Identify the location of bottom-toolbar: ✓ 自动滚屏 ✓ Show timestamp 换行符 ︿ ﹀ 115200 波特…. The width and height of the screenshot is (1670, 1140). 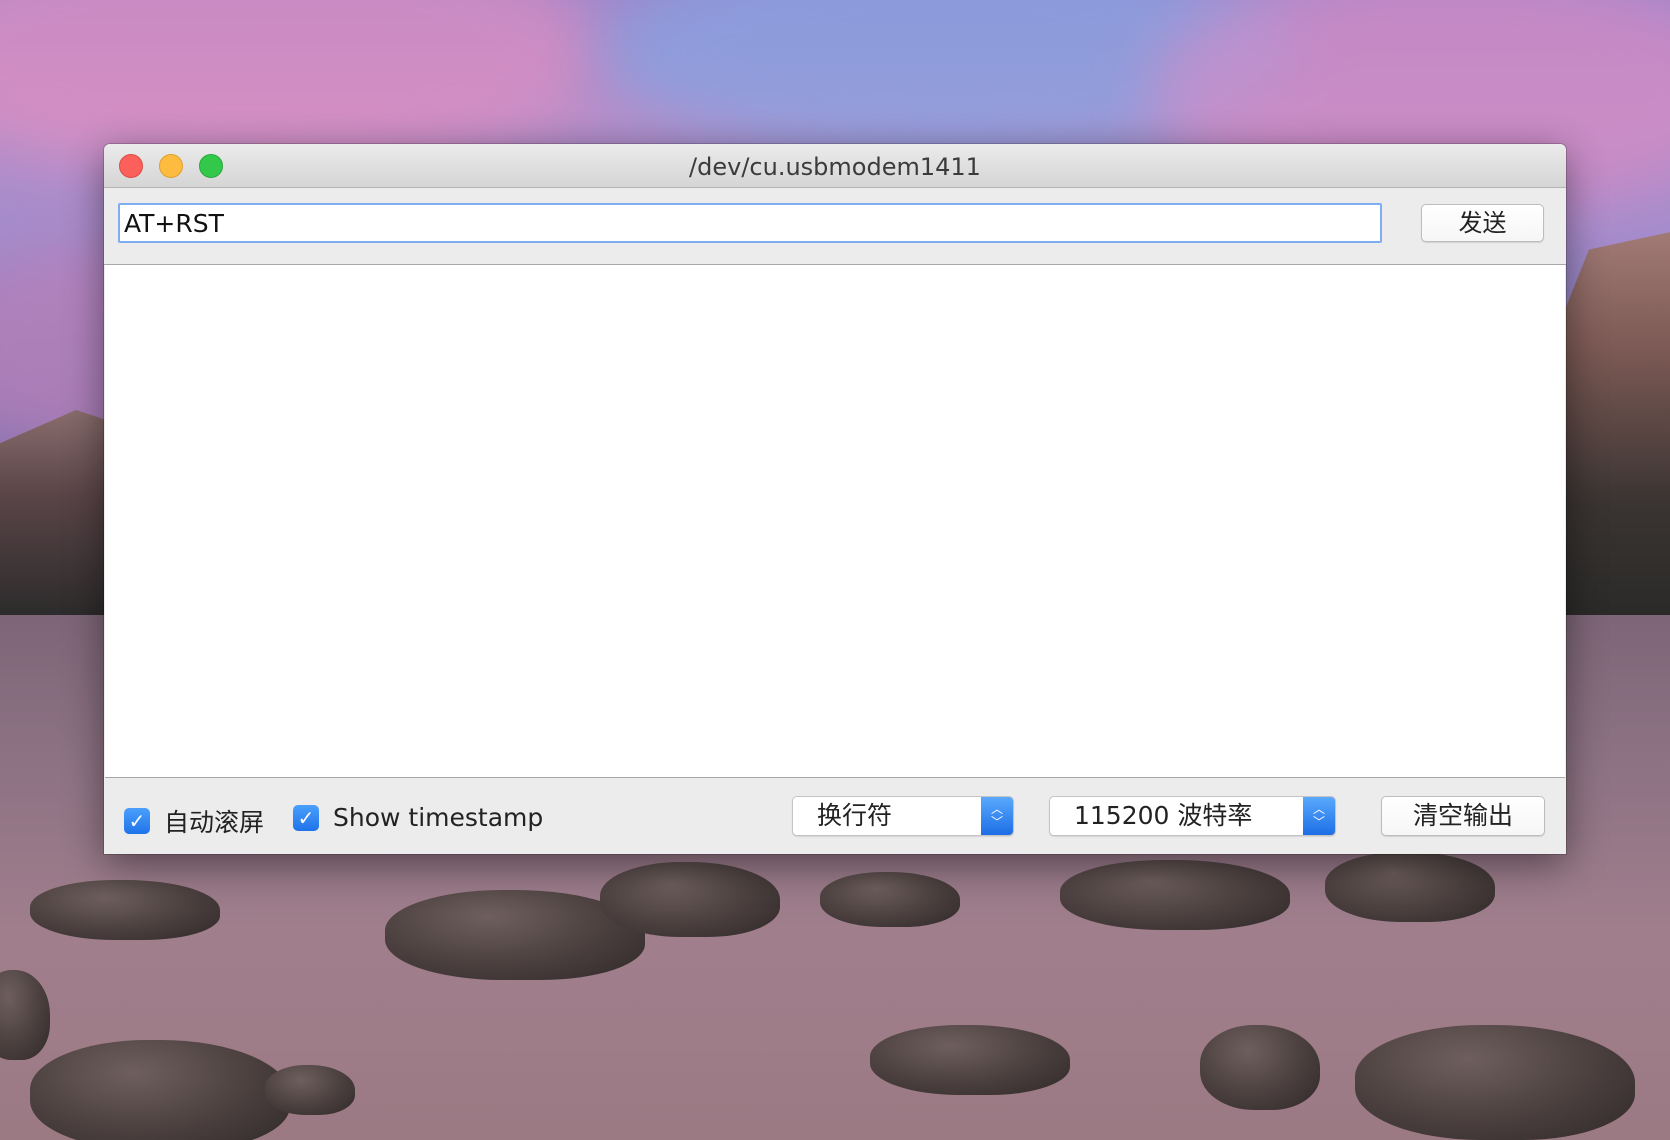
(835, 816).